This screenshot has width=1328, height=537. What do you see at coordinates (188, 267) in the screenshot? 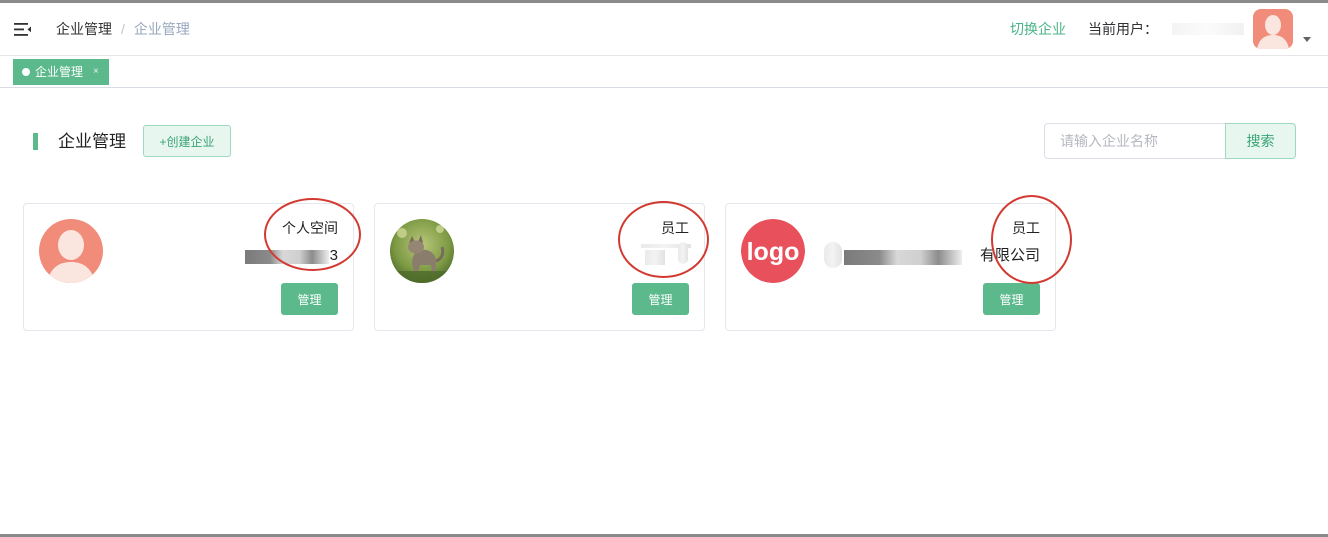
I see `enterprise-card: 个人空间 3 管理` at bounding box center [188, 267].